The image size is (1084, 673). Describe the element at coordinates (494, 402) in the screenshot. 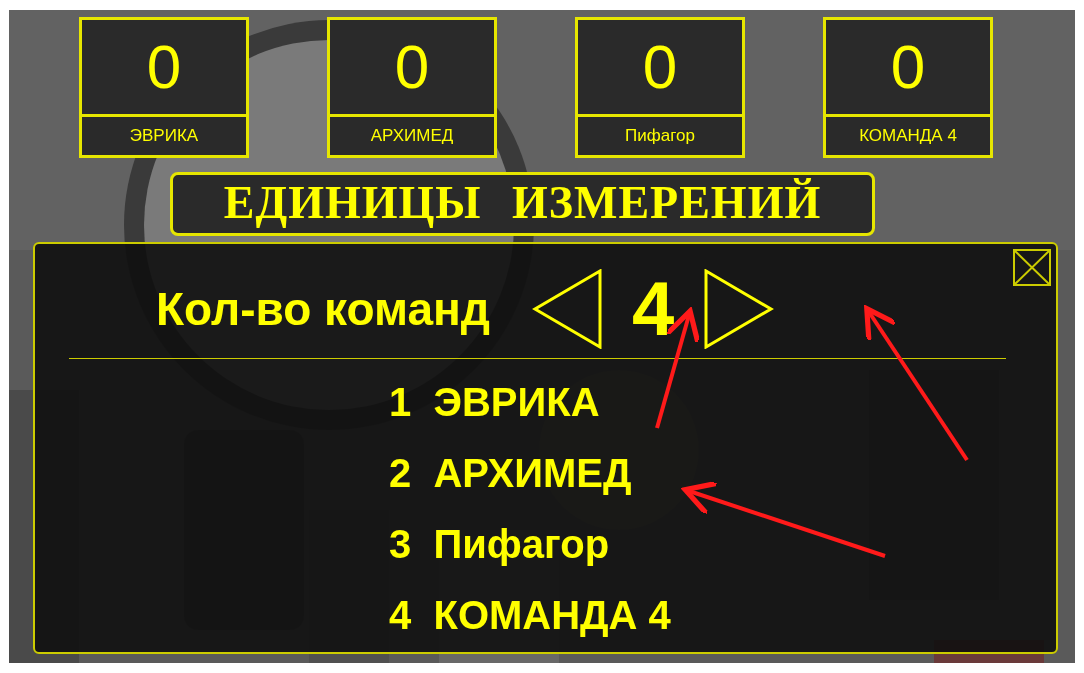

I see `team-entry: 1 ЭВРИКА` at that location.